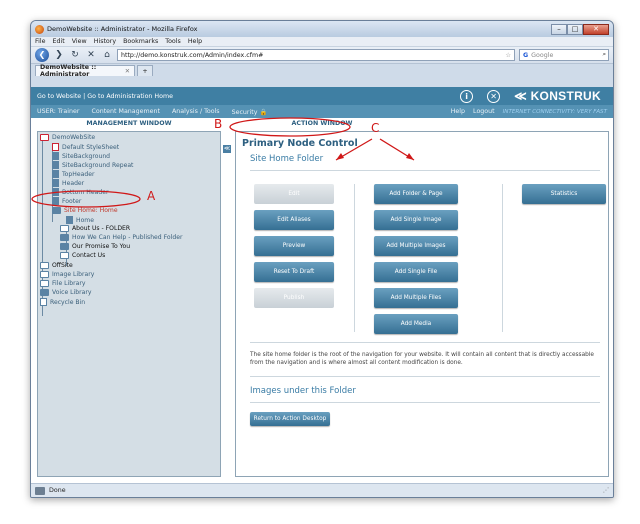 The height and width of the screenshot is (524, 640). I want to click on recycle-bin-icon, so click(43, 302).